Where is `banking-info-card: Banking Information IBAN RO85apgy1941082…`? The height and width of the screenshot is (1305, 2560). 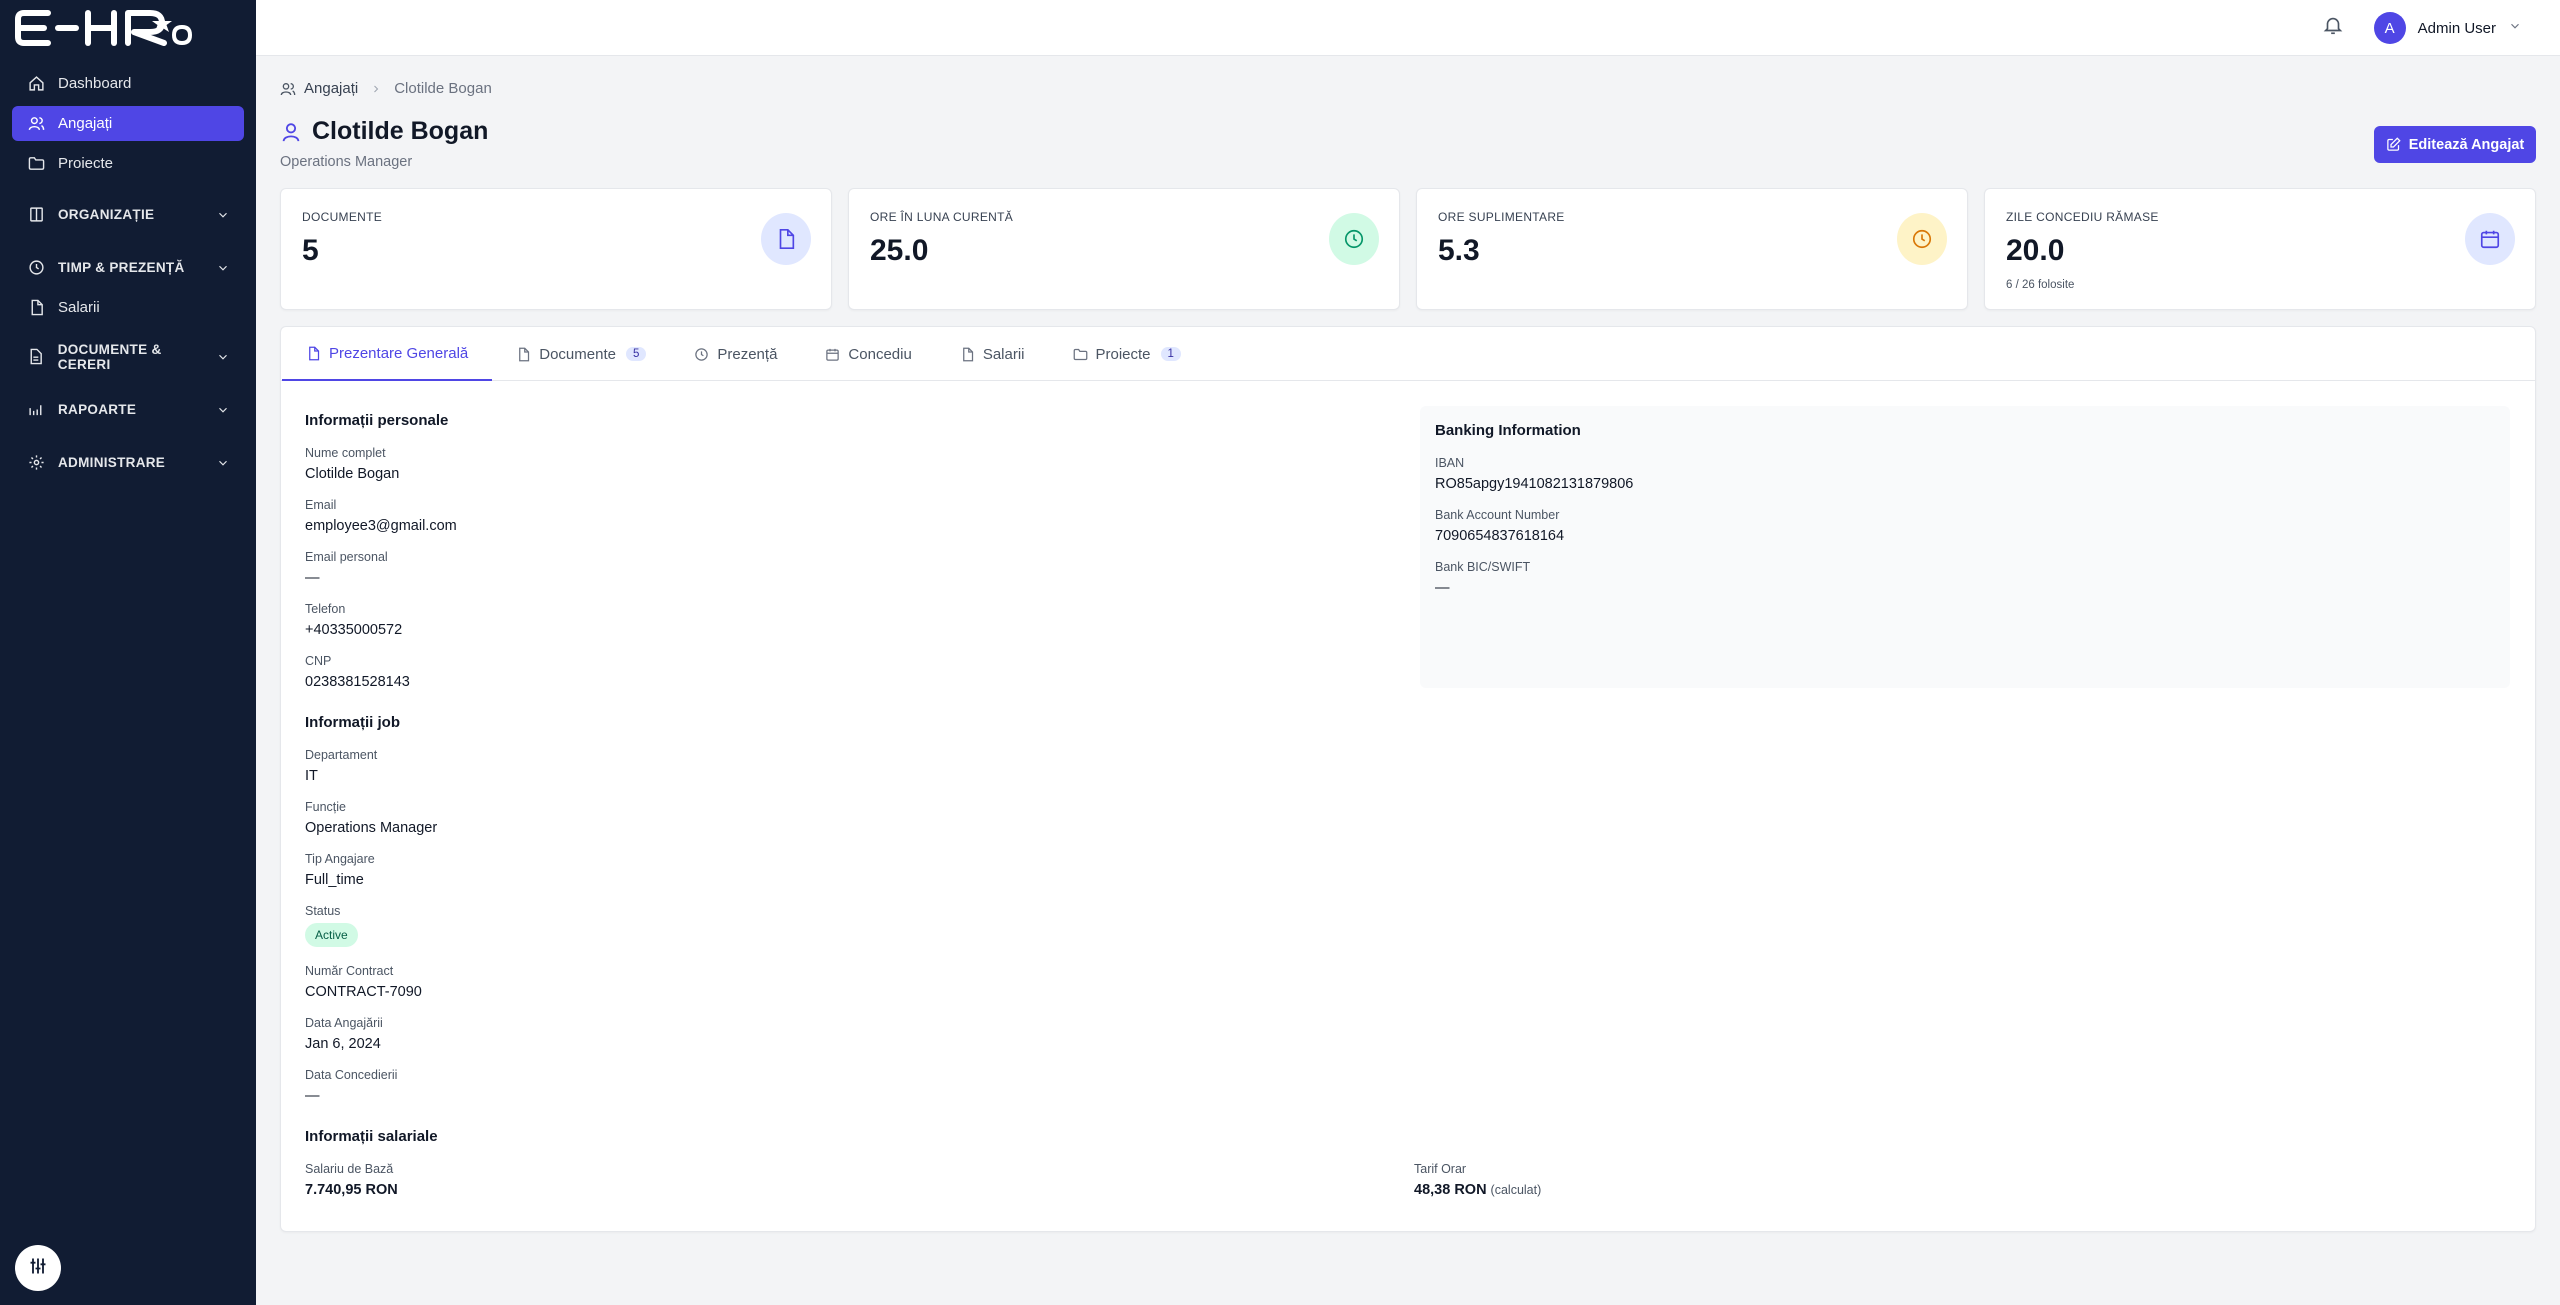 banking-info-card: Banking Information IBAN RO85apgy1941082… is located at coordinates (1965, 547).